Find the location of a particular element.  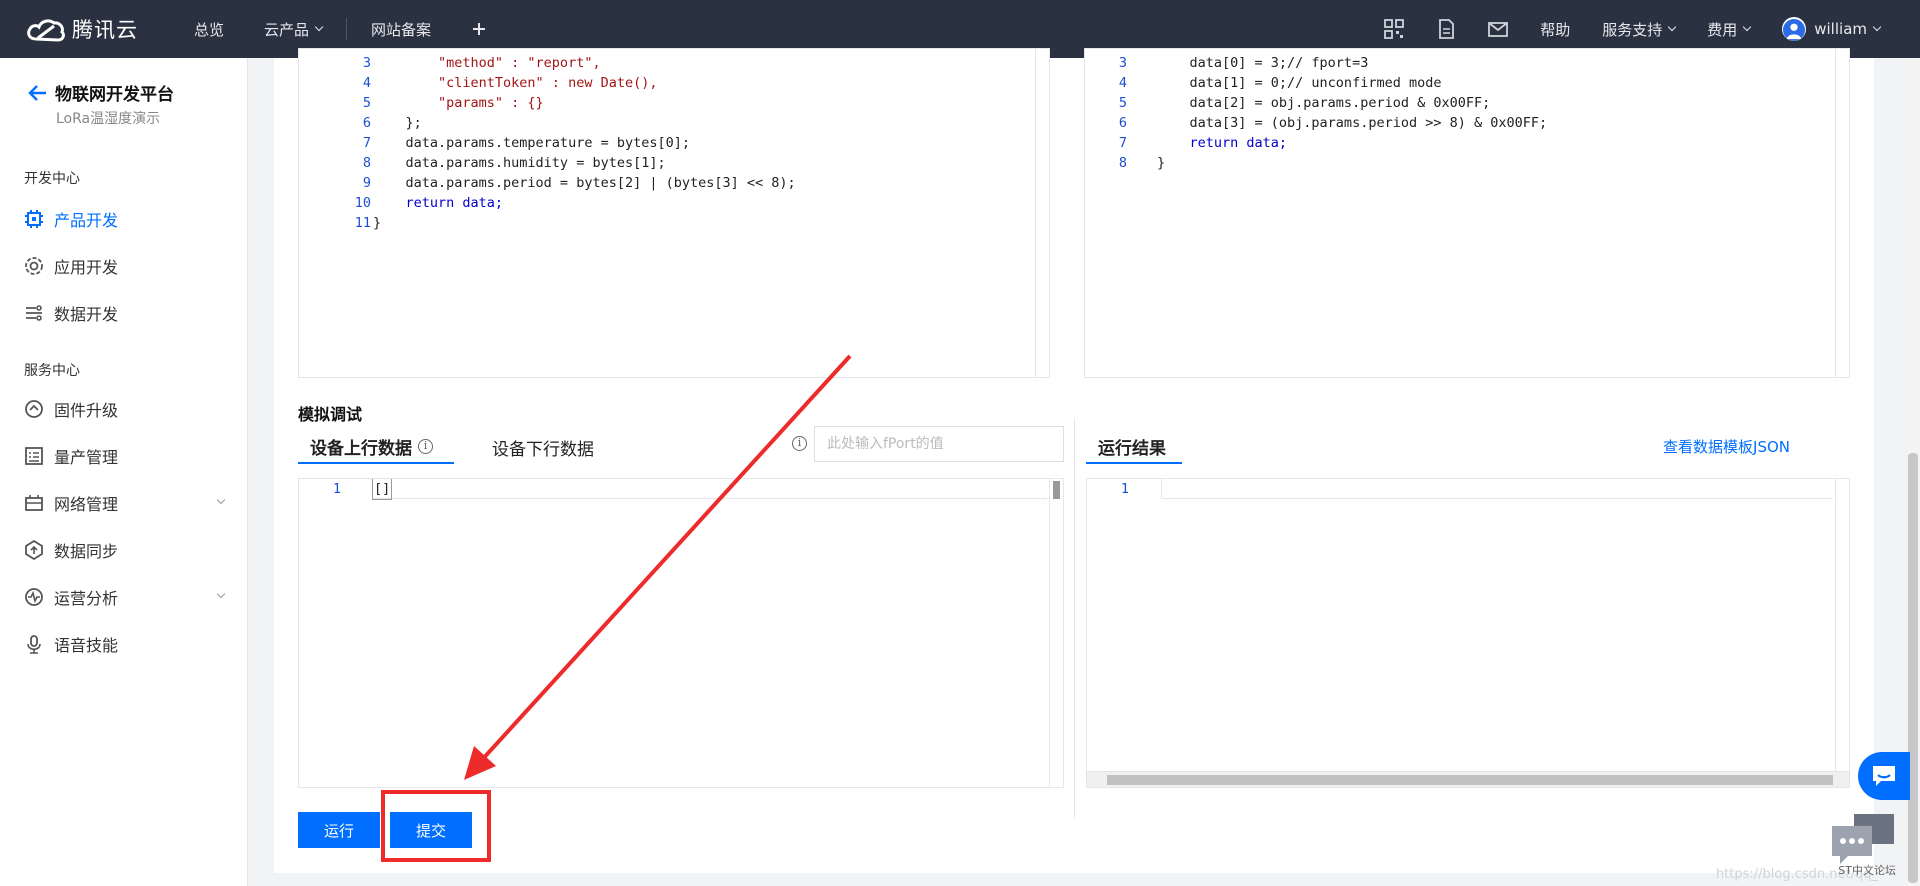

plus-icon is located at coordinates (479, 29).